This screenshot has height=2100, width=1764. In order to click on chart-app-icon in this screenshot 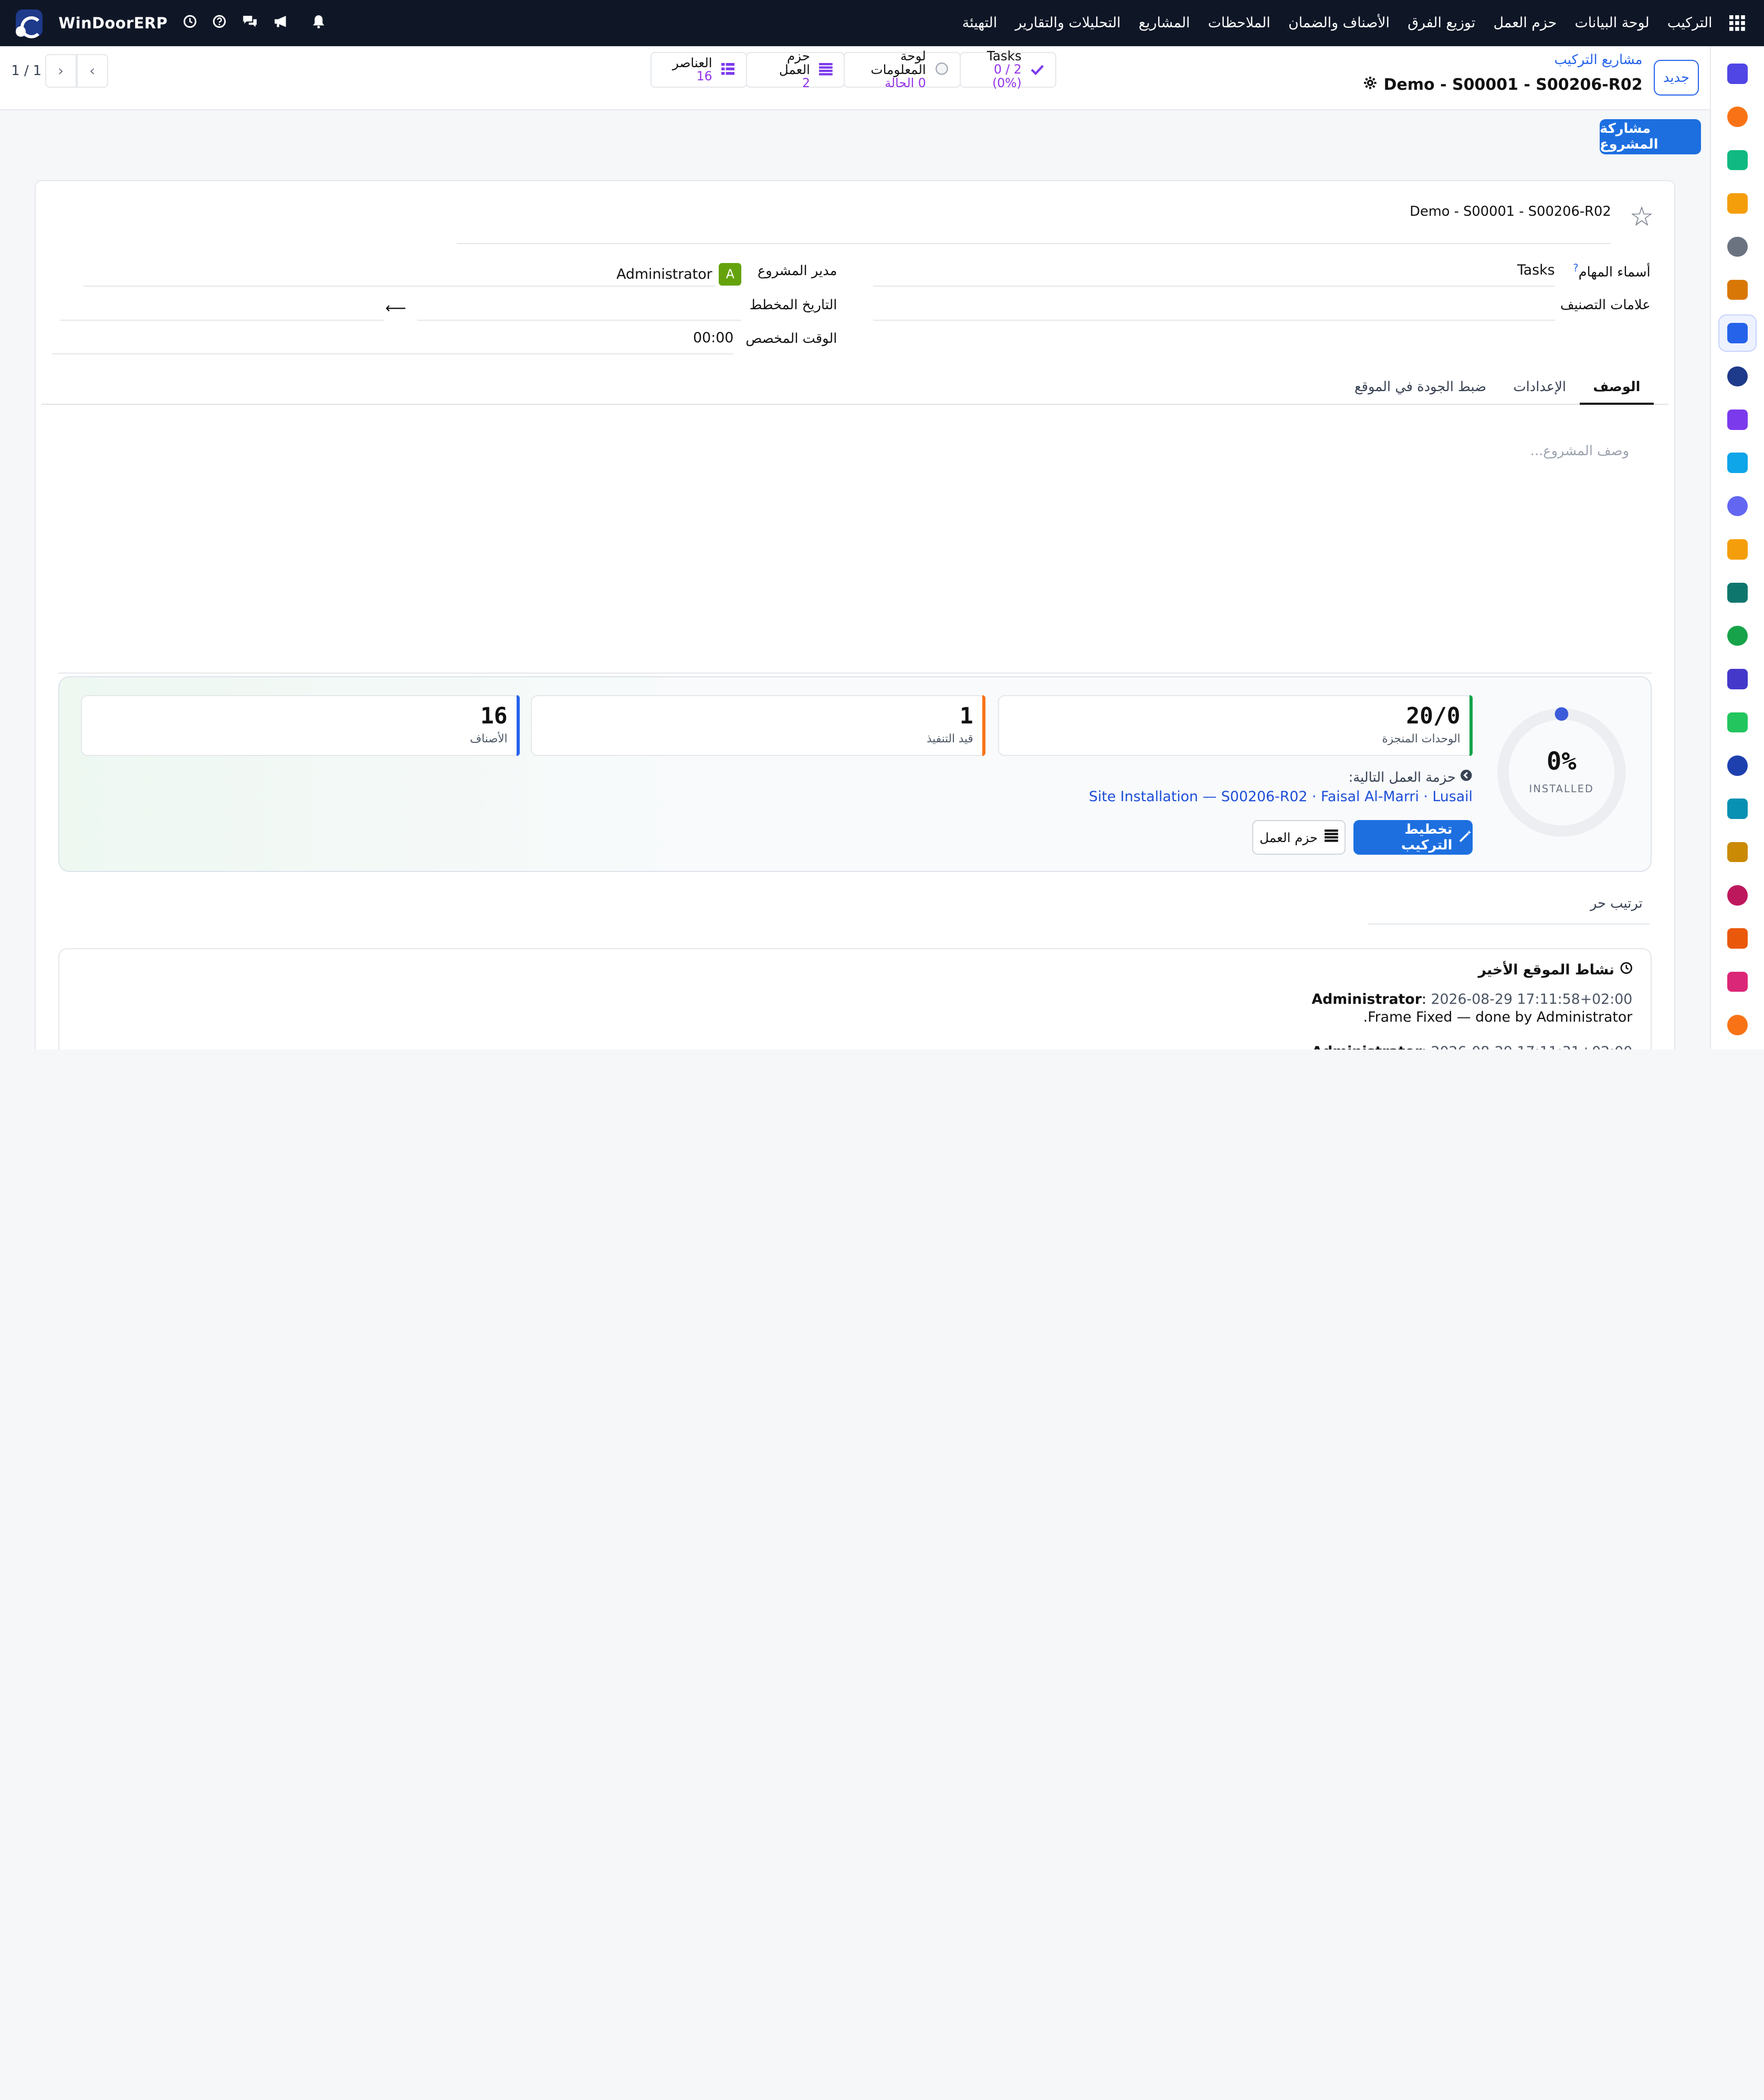, I will do `click(1737, 203)`.